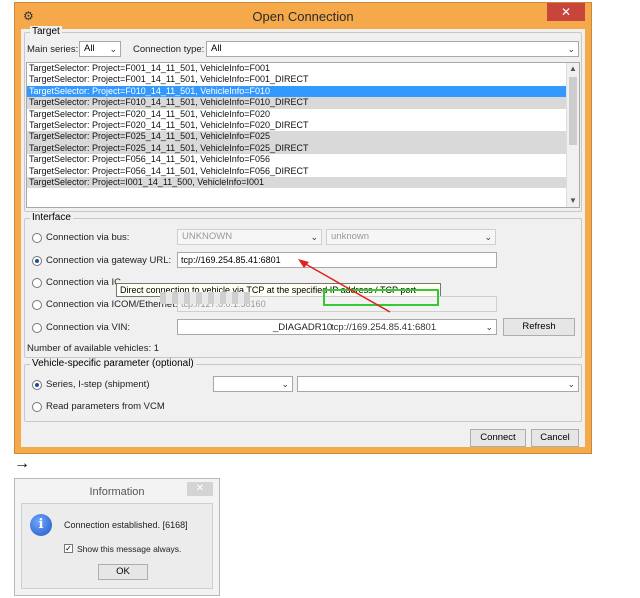 The height and width of the screenshot is (598, 640). I want to click on ok-button: OK, so click(123, 572).